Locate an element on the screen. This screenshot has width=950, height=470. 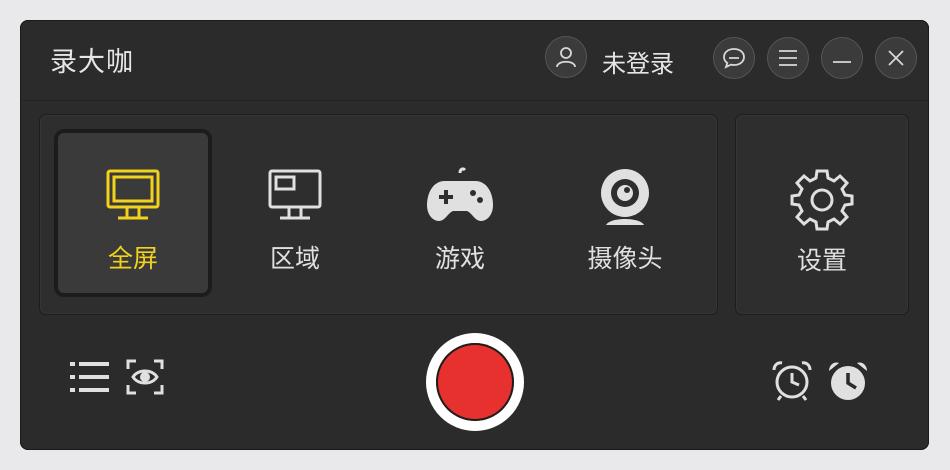
timed-stop-button is located at coordinates (848, 383).